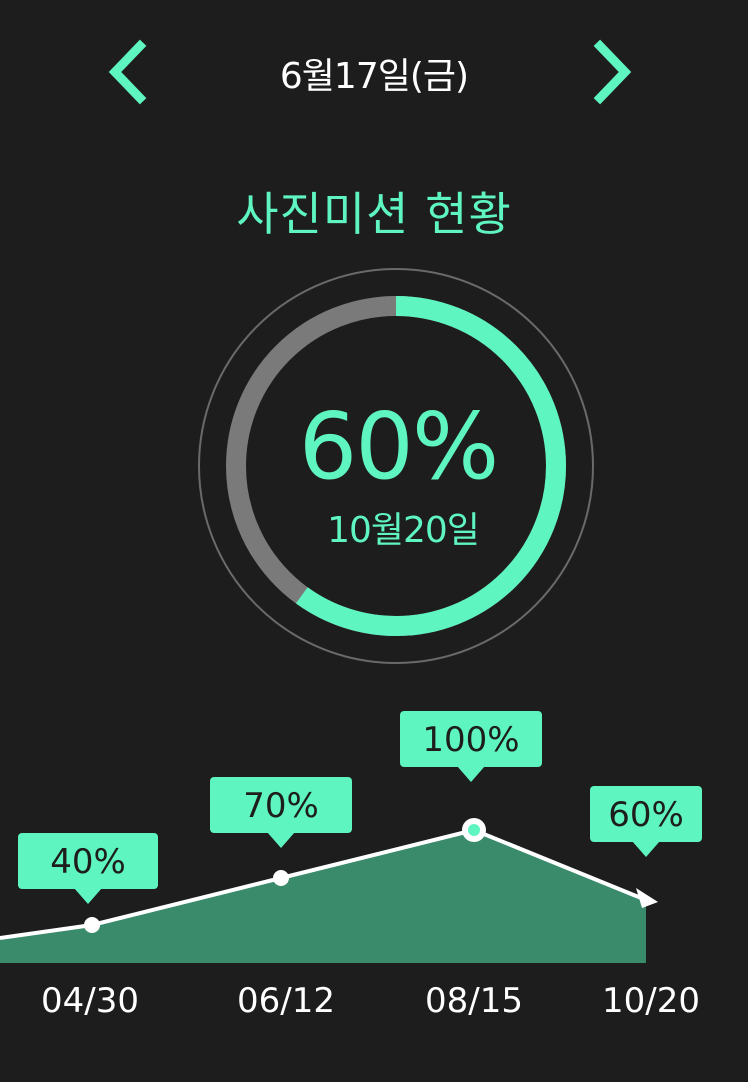 This screenshot has width=748, height=1082. I want to click on progress-date: 10월20일, so click(403, 530).